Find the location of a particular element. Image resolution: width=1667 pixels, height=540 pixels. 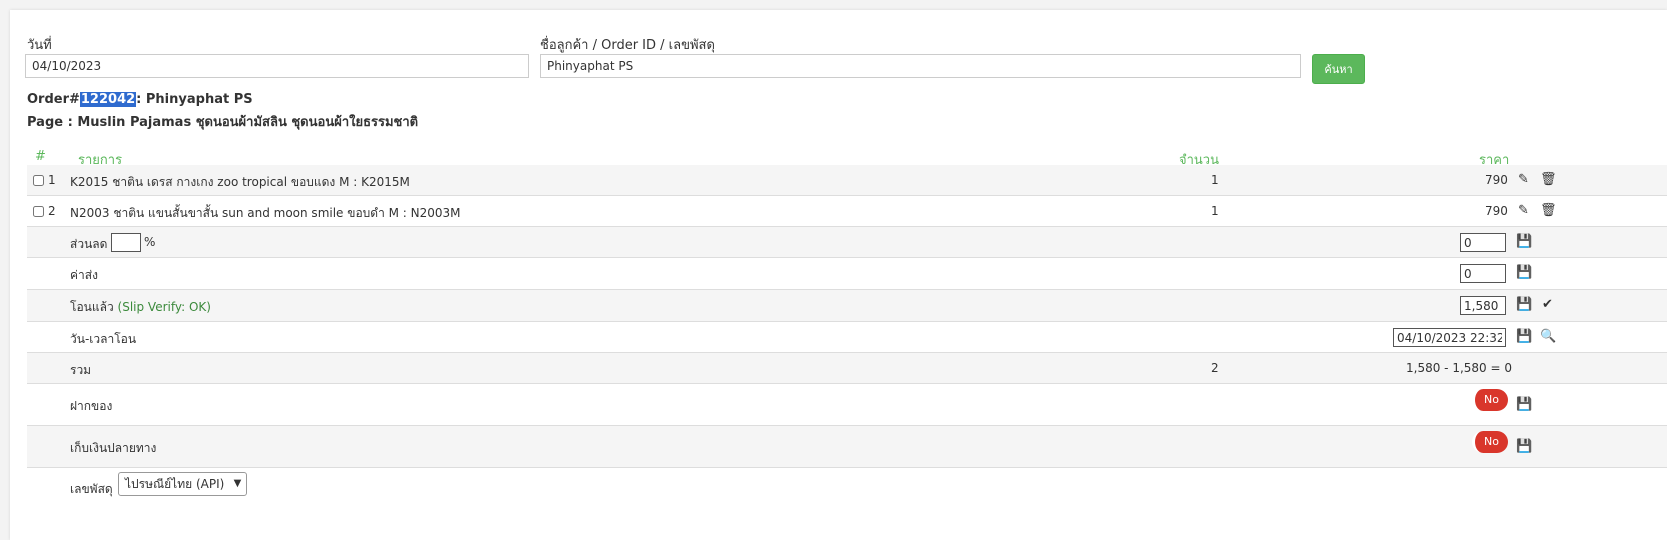

discount-label: ส่วนลด is located at coordinates (89, 244).